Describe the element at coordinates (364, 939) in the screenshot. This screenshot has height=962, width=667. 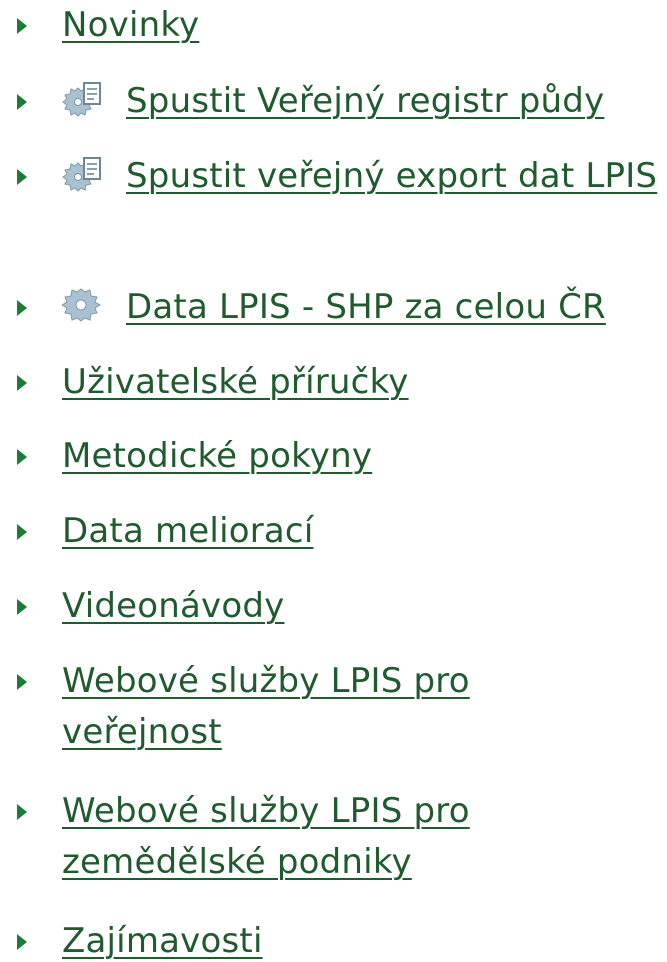
I see `link-zajimavosti: Zajímavosti` at that location.